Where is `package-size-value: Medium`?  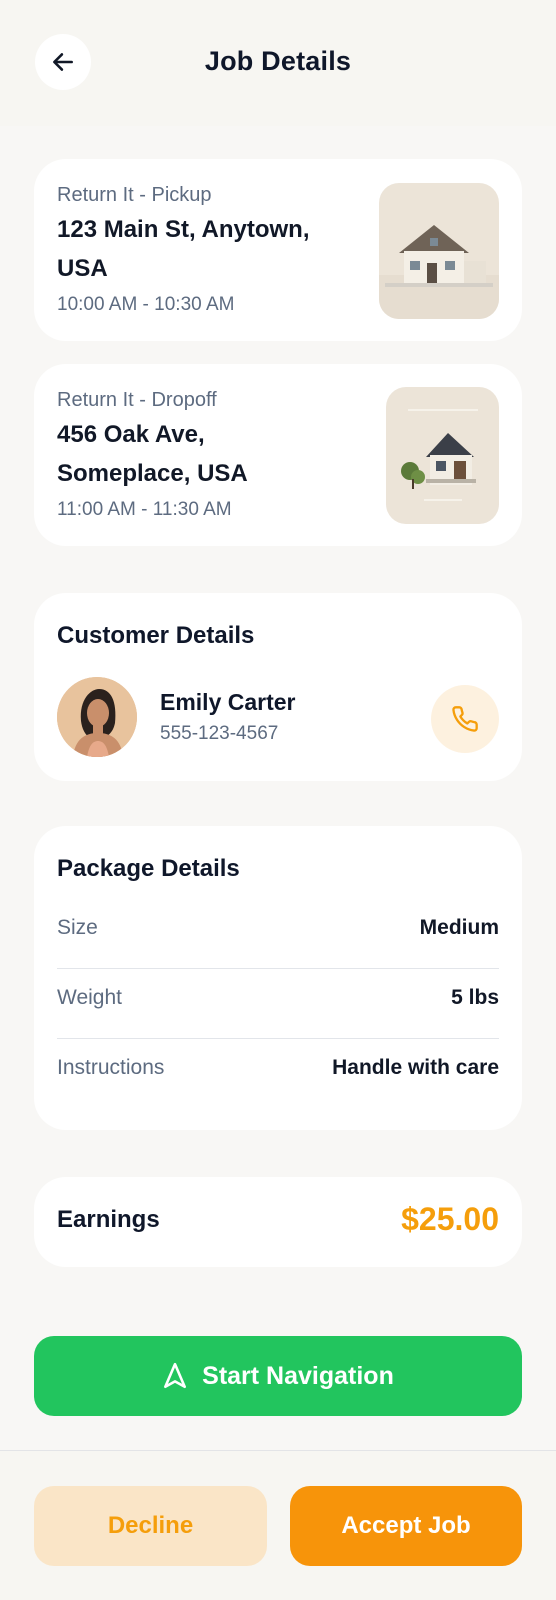 package-size-value: Medium is located at coordinates (459, 927).